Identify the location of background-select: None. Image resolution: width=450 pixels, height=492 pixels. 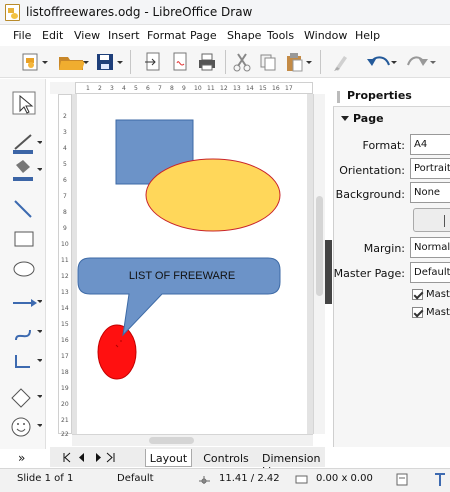
(430, 192).